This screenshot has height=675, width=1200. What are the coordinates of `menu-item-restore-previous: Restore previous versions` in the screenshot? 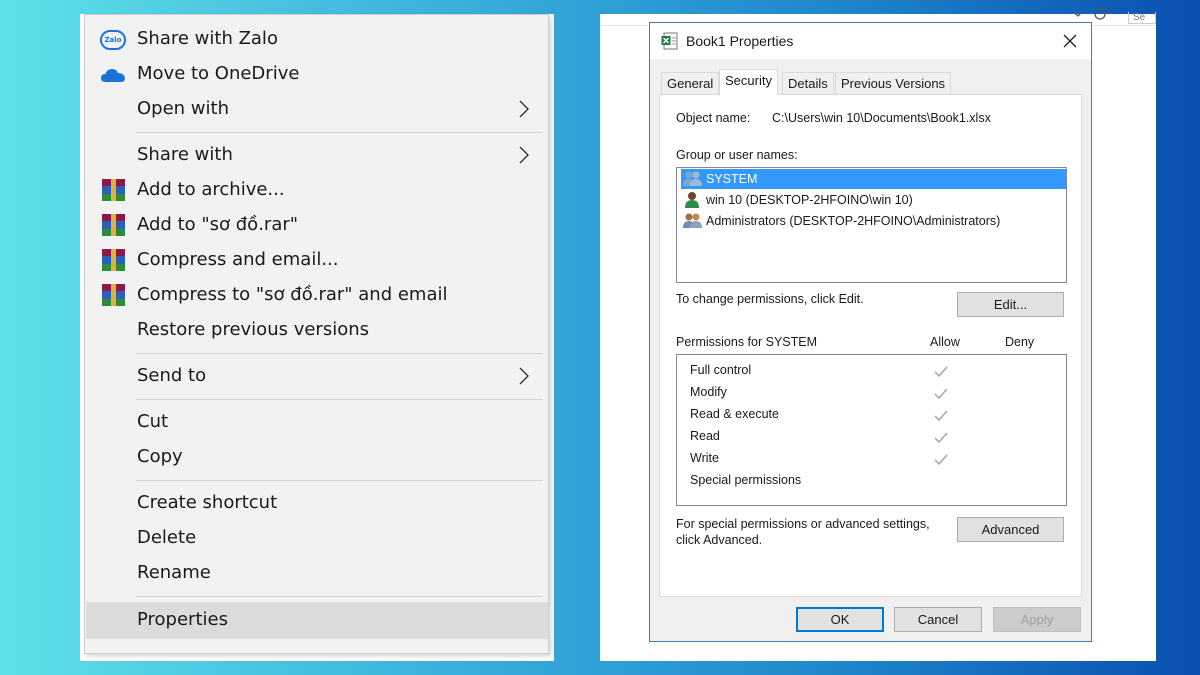 It's located at (317, 330).